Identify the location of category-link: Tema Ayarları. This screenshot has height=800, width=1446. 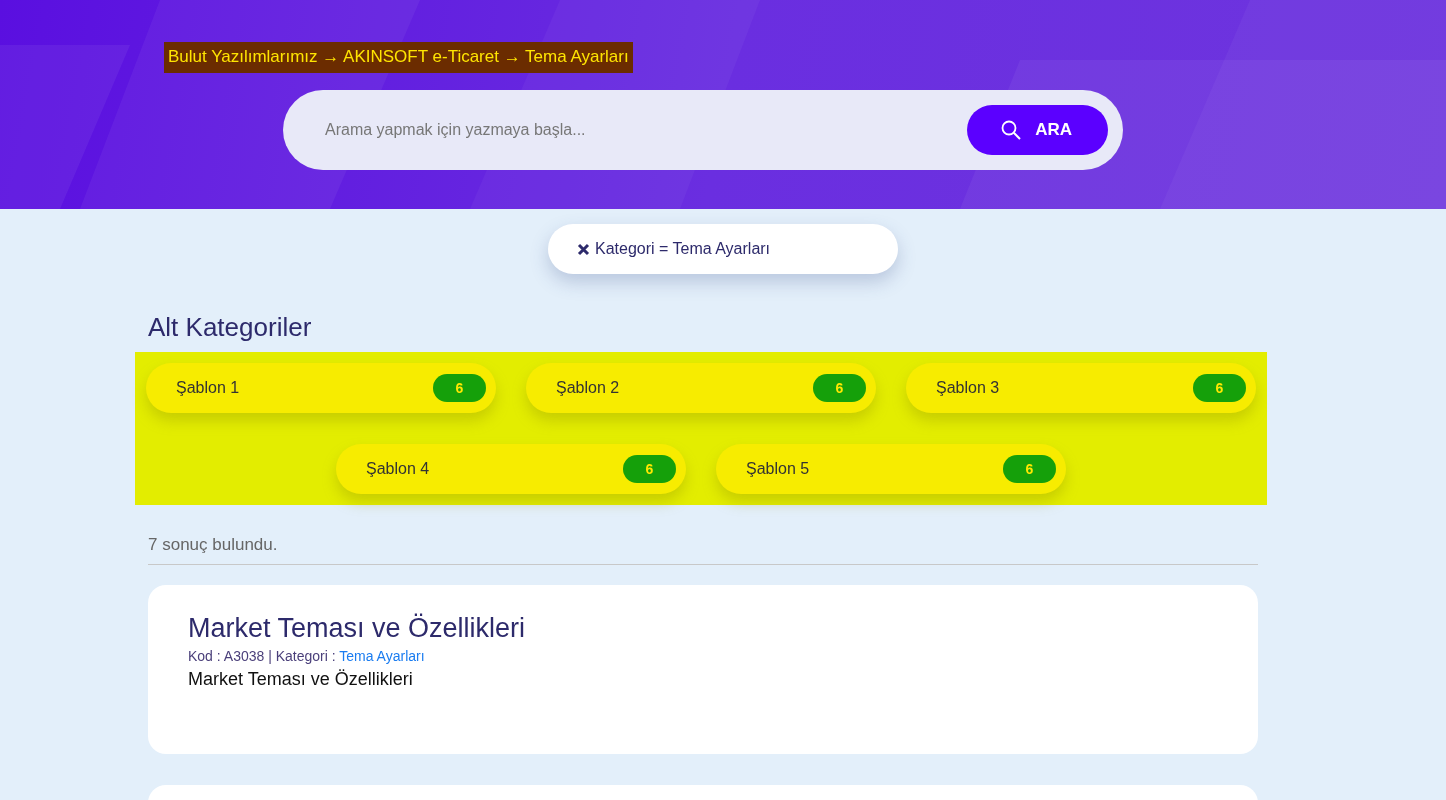
(382, 656).